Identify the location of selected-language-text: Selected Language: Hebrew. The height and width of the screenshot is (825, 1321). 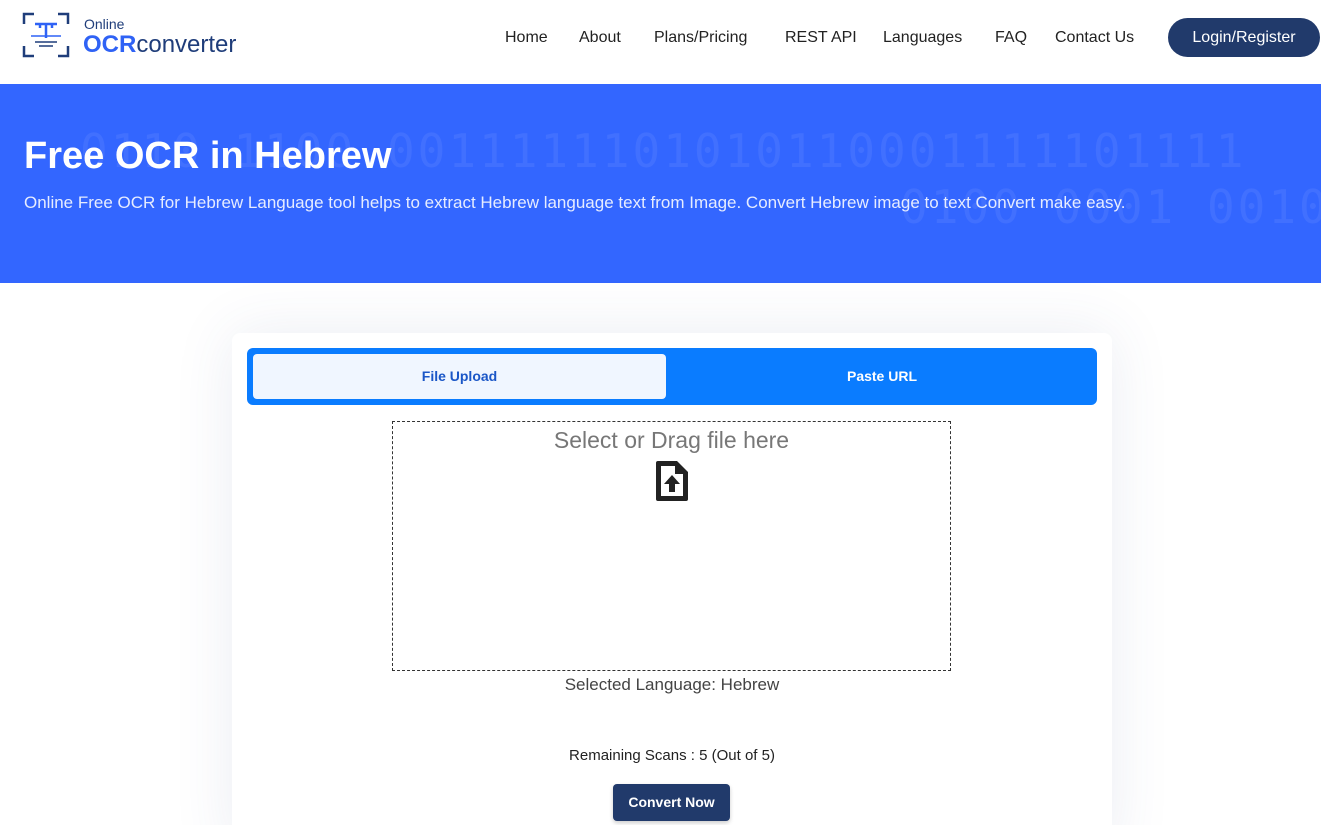
(672, 684).